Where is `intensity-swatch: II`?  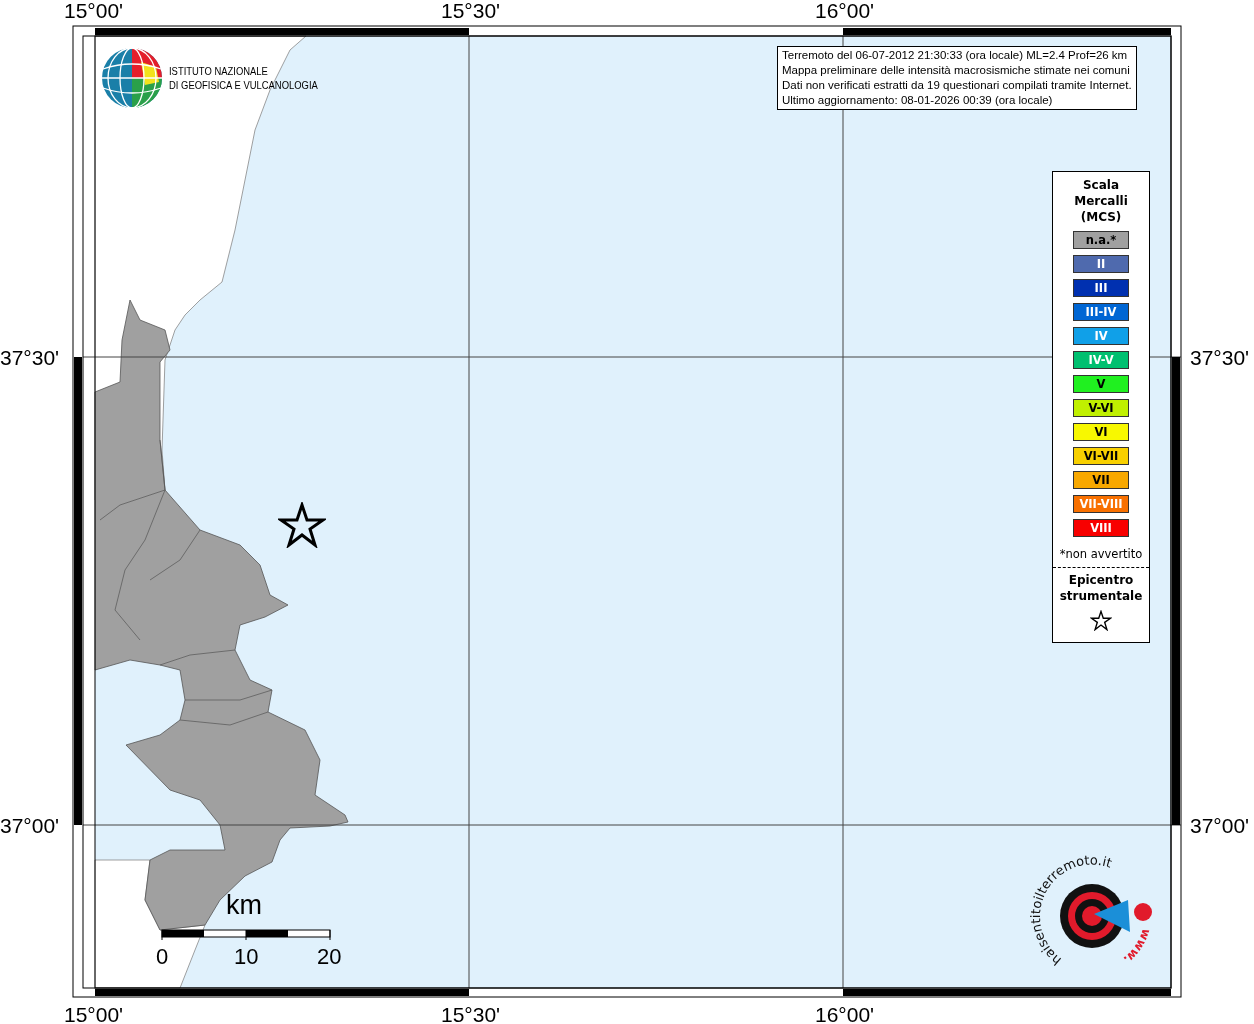 intensity-swatch: II is located at coordinates (1101, 264).